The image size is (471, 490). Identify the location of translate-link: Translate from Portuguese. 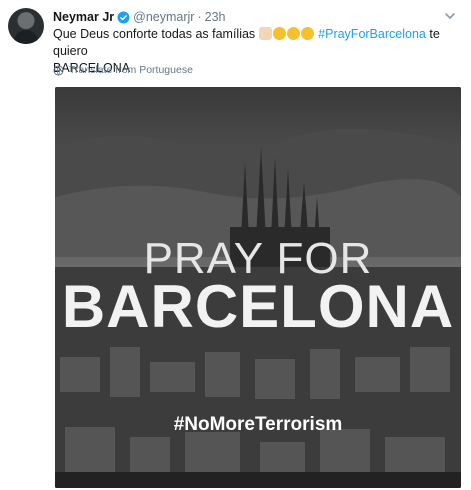
(123, 70).